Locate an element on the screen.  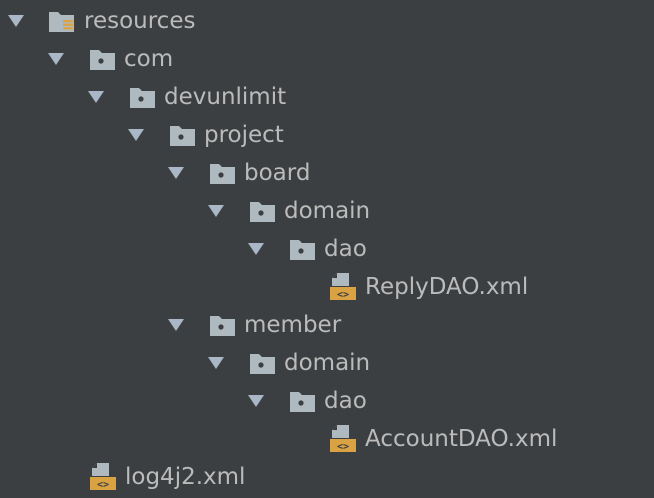
tree-item-label: project is located at coordinates (244, 135).